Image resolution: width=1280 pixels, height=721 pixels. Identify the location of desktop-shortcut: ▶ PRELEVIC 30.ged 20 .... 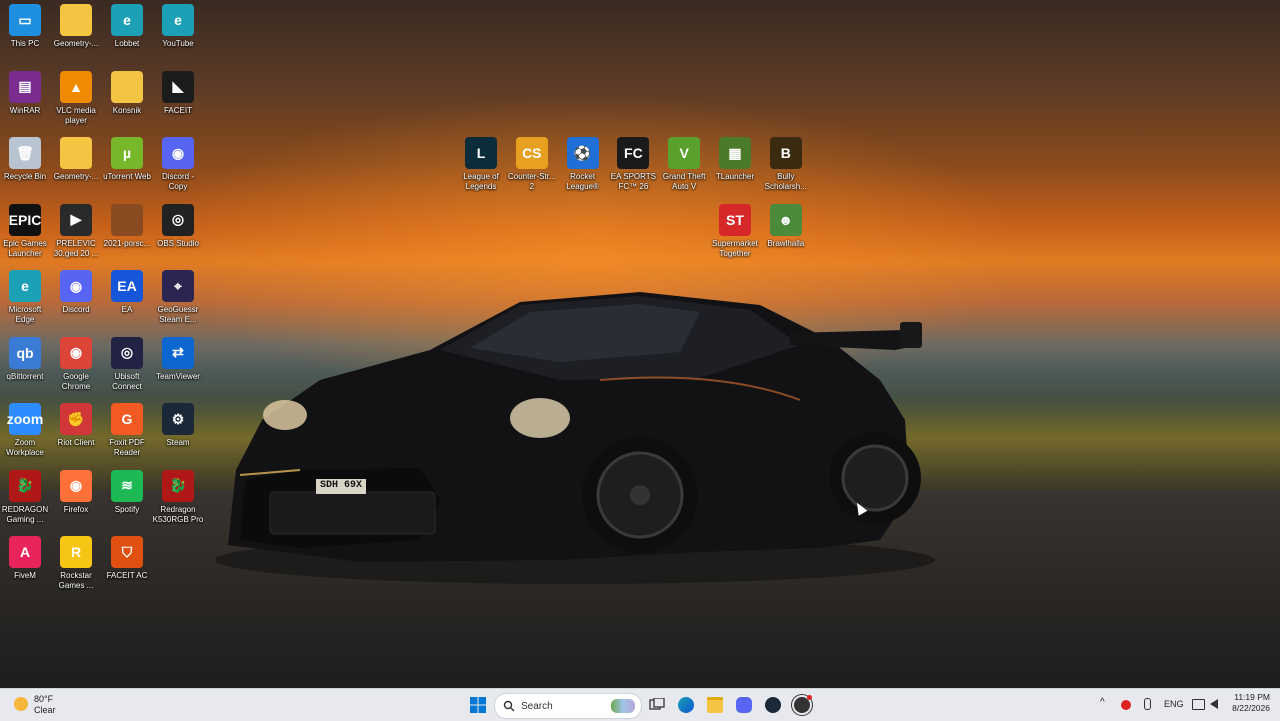
(76, 233).